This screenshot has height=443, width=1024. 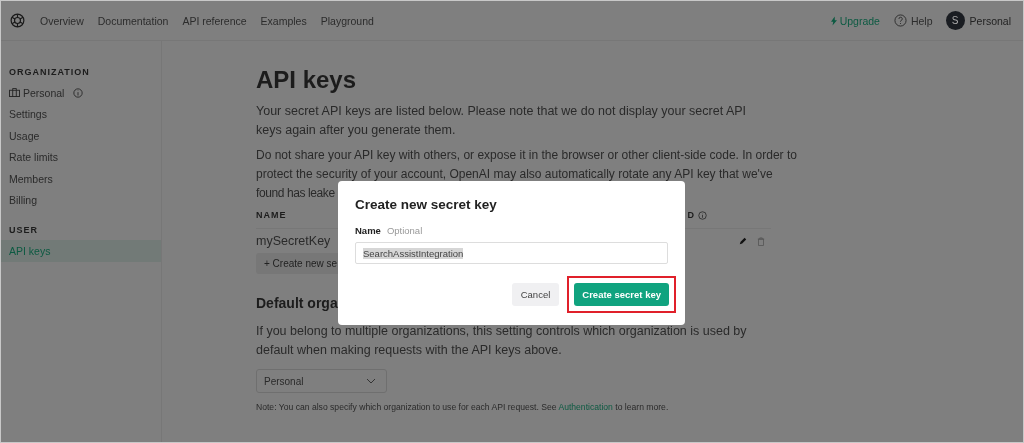 What do you see at coordinates (347, 20) in the screenshot?
I see `nav-link: Playground` at bounding box center [347, 20].